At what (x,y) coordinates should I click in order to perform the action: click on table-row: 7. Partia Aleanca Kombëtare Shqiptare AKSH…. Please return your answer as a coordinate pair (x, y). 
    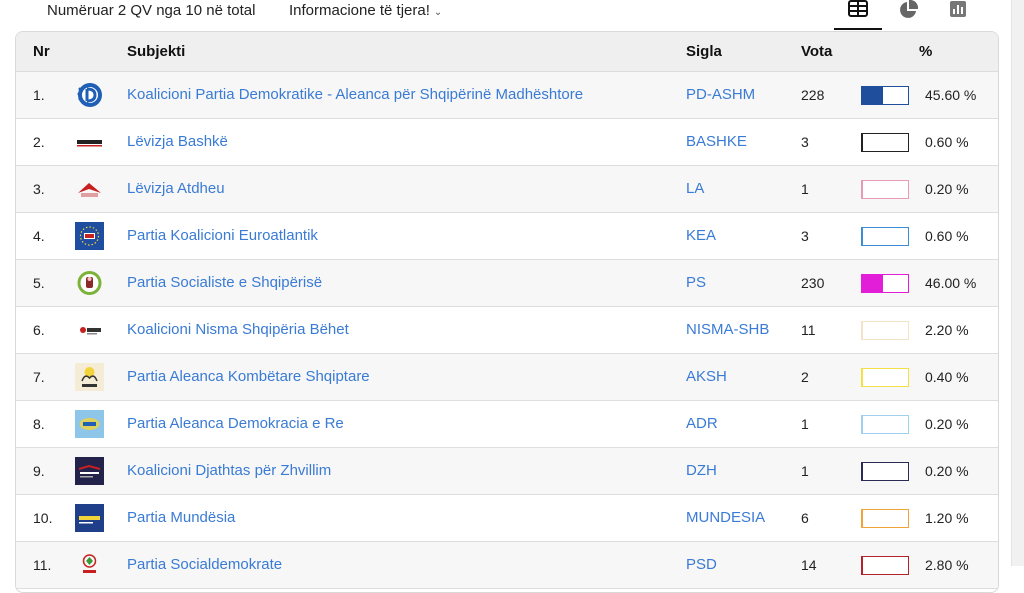
    Looking at the image, I should click on (507, 377).